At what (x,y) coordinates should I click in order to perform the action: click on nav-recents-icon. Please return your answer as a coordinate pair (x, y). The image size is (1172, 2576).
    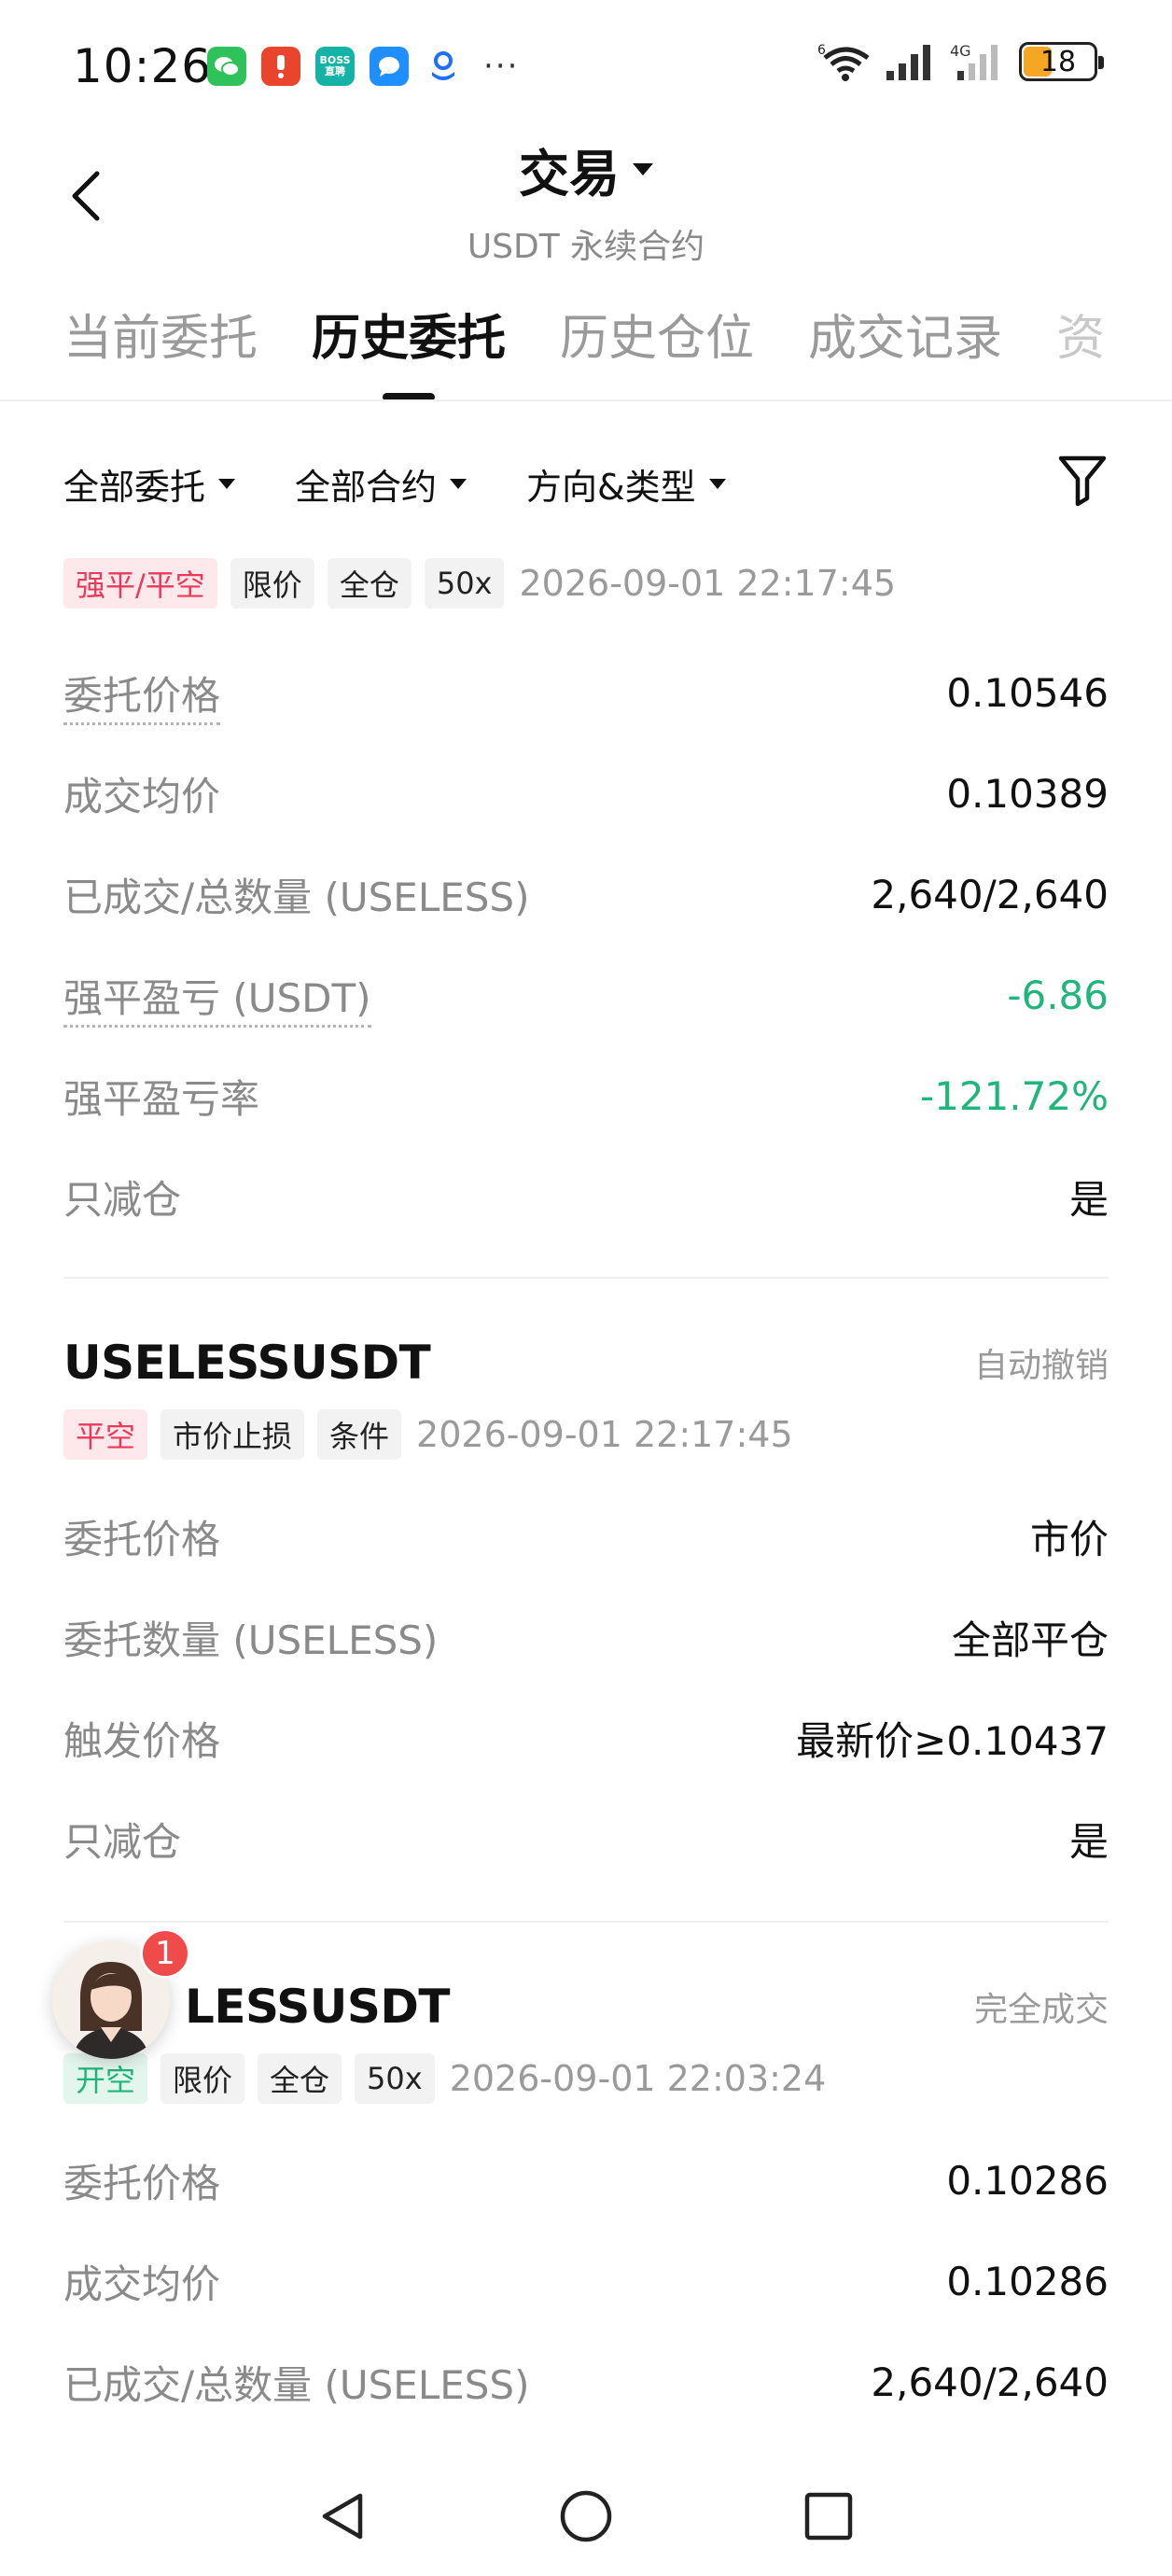
    Looking at the image, I should click on (829, 2516).